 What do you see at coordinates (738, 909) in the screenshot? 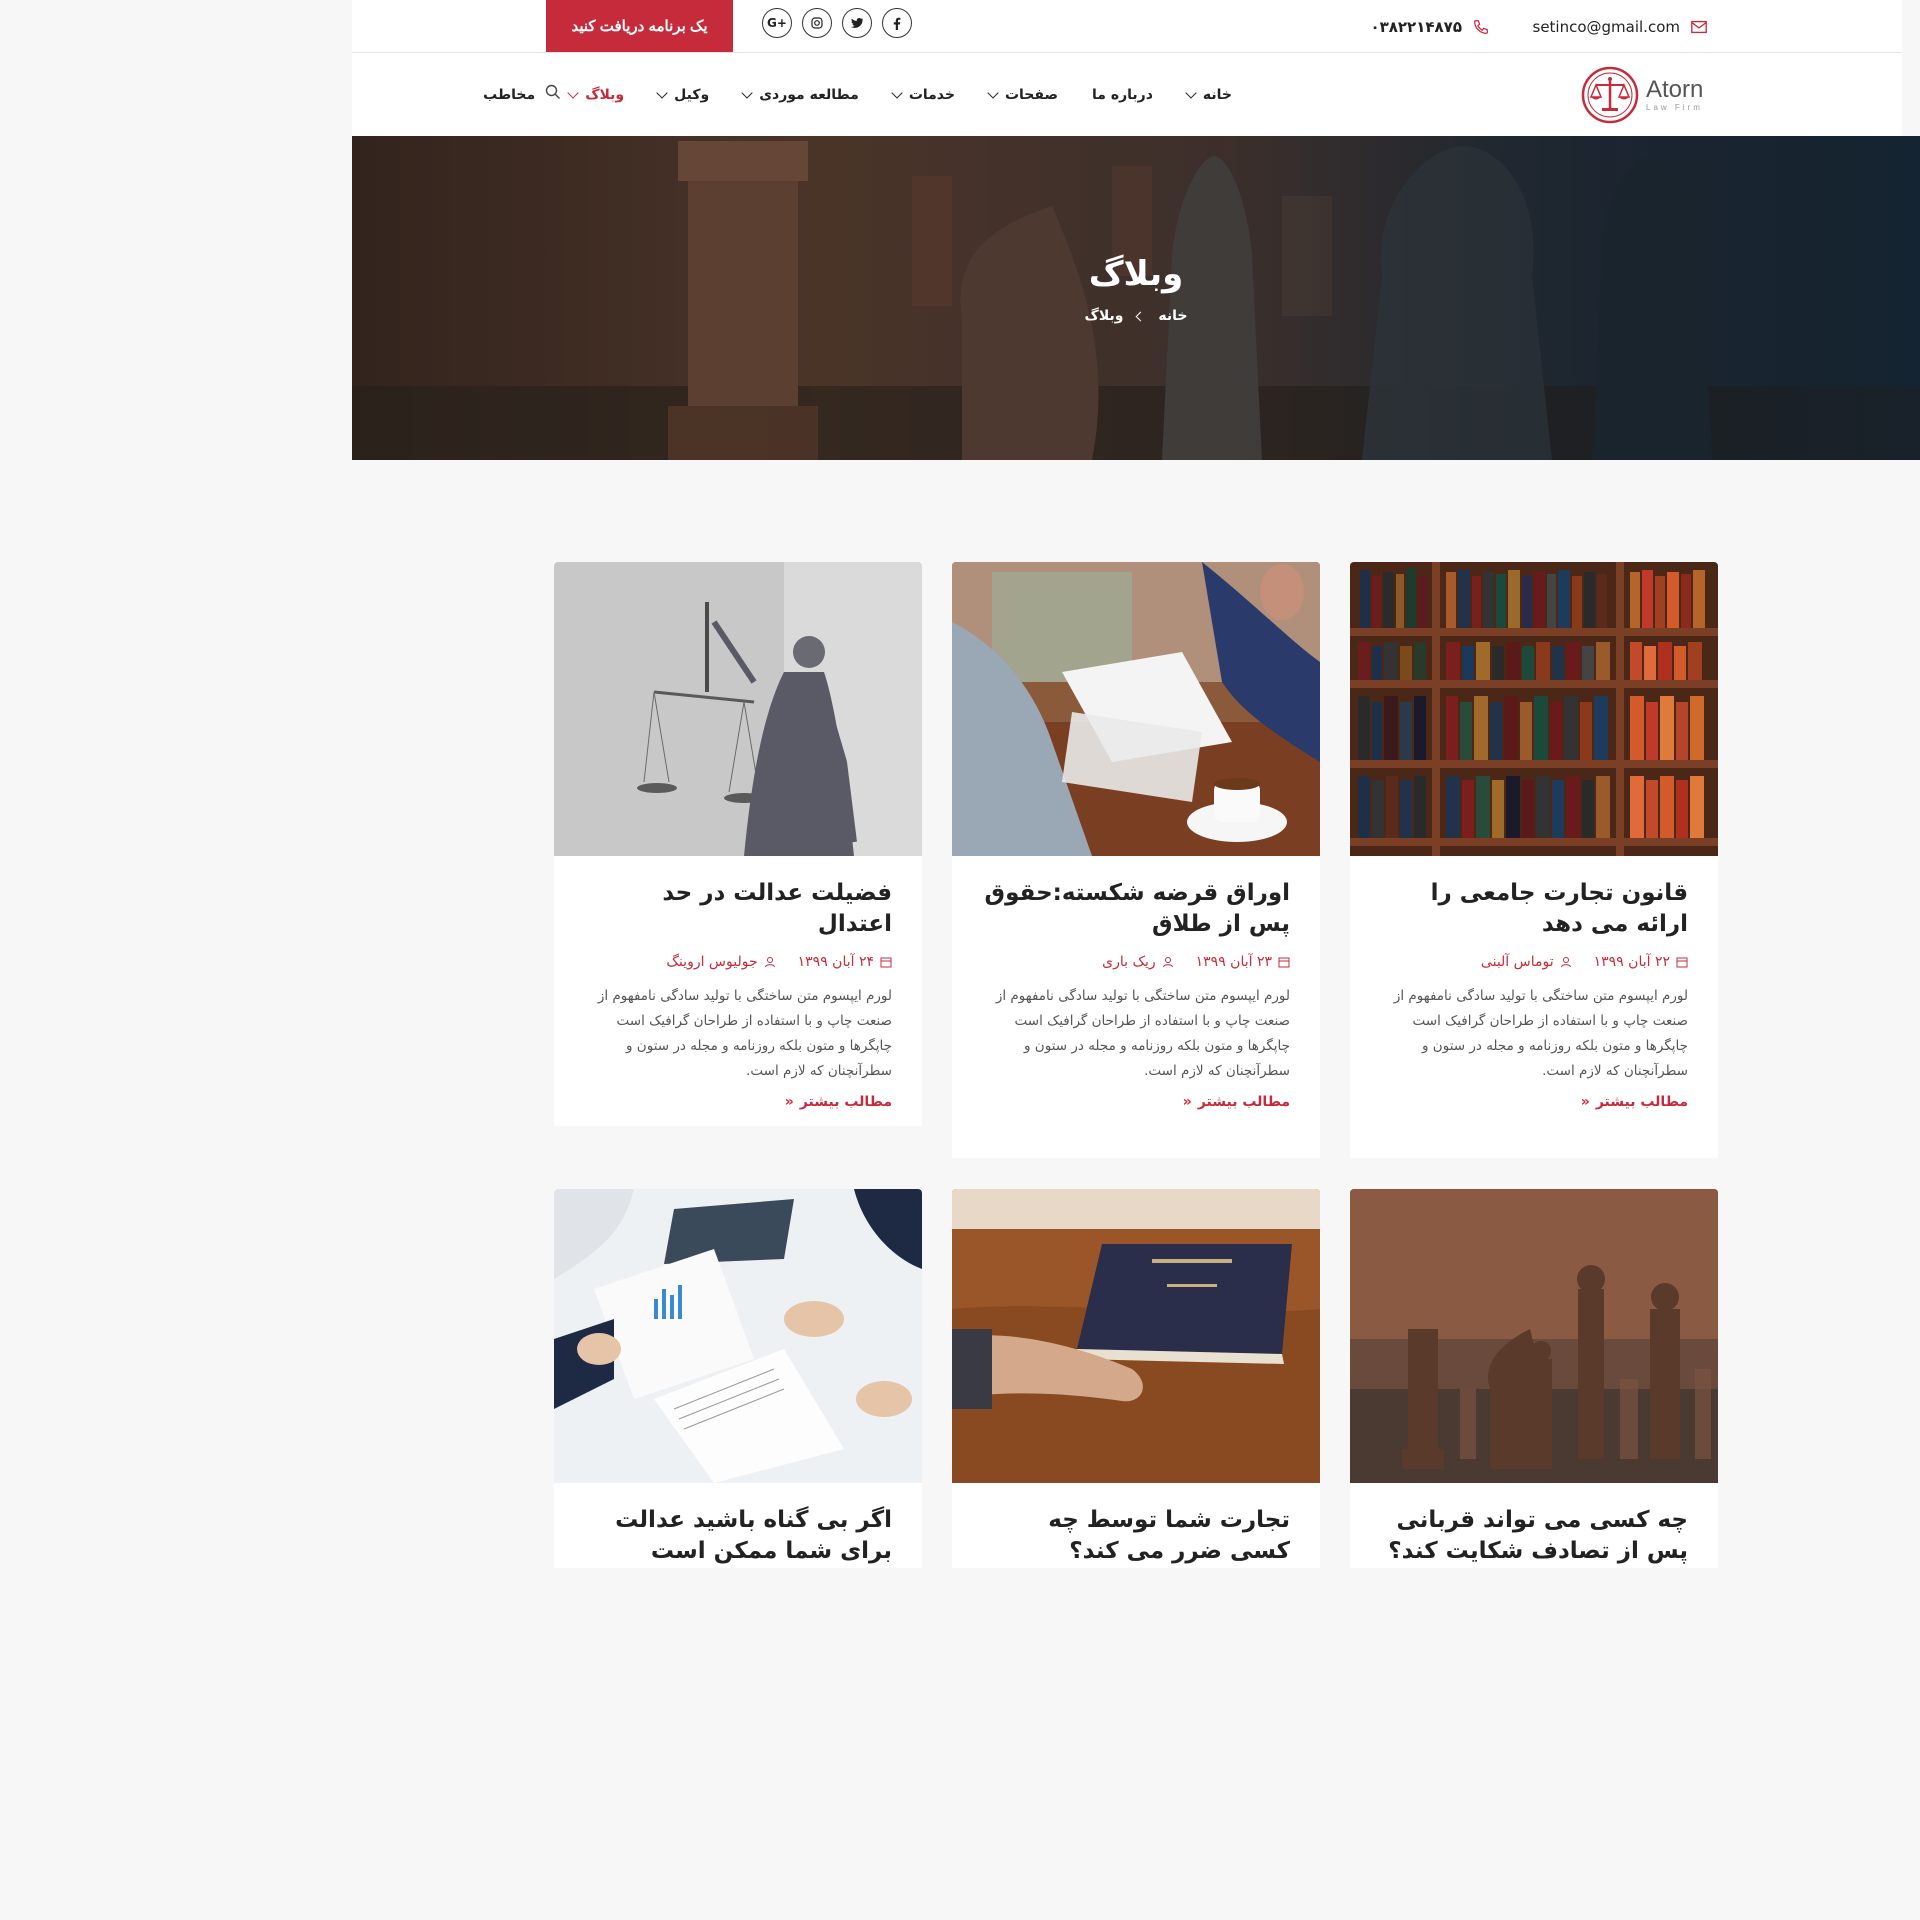
I see `post-title: فضیلت عدالت در حد اعتدال` at bounding box center [738, 909].